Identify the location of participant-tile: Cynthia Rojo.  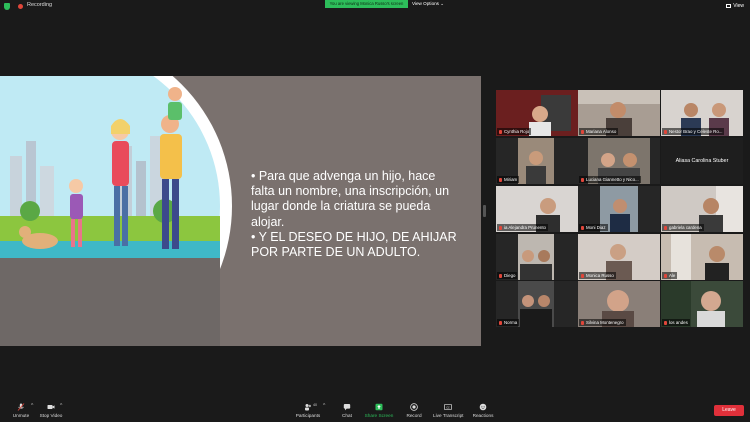
(537, 113).